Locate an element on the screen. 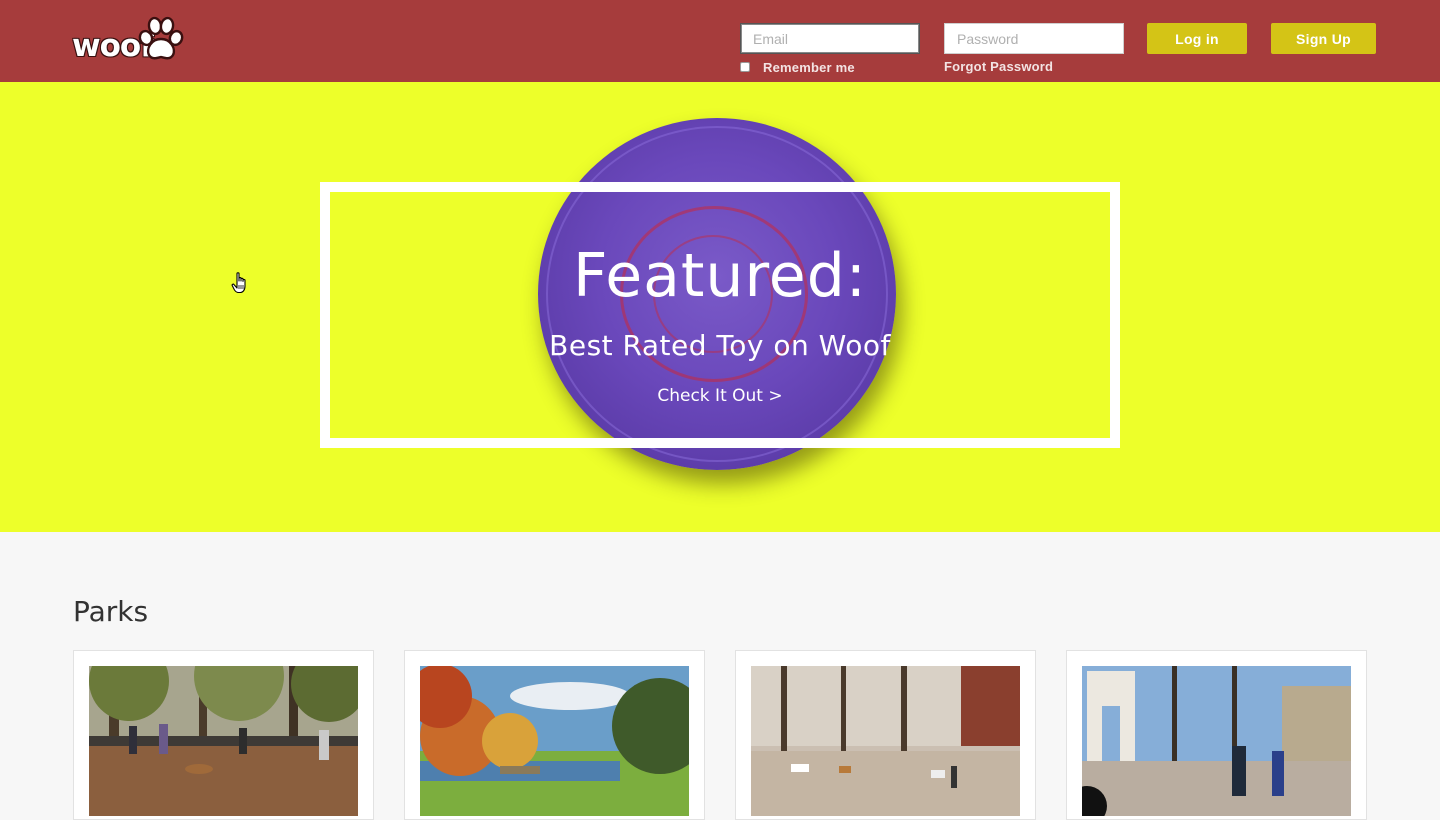  woof-logo: woof is located at coordinates (132, 42).